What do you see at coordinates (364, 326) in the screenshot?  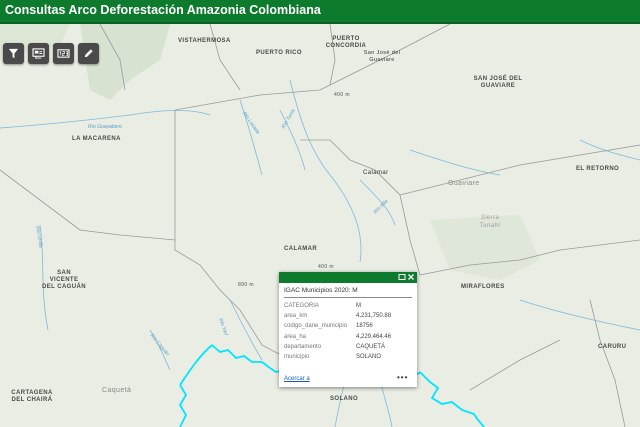 I see `attribute-value: 18756` at bounding box center [364, 326].